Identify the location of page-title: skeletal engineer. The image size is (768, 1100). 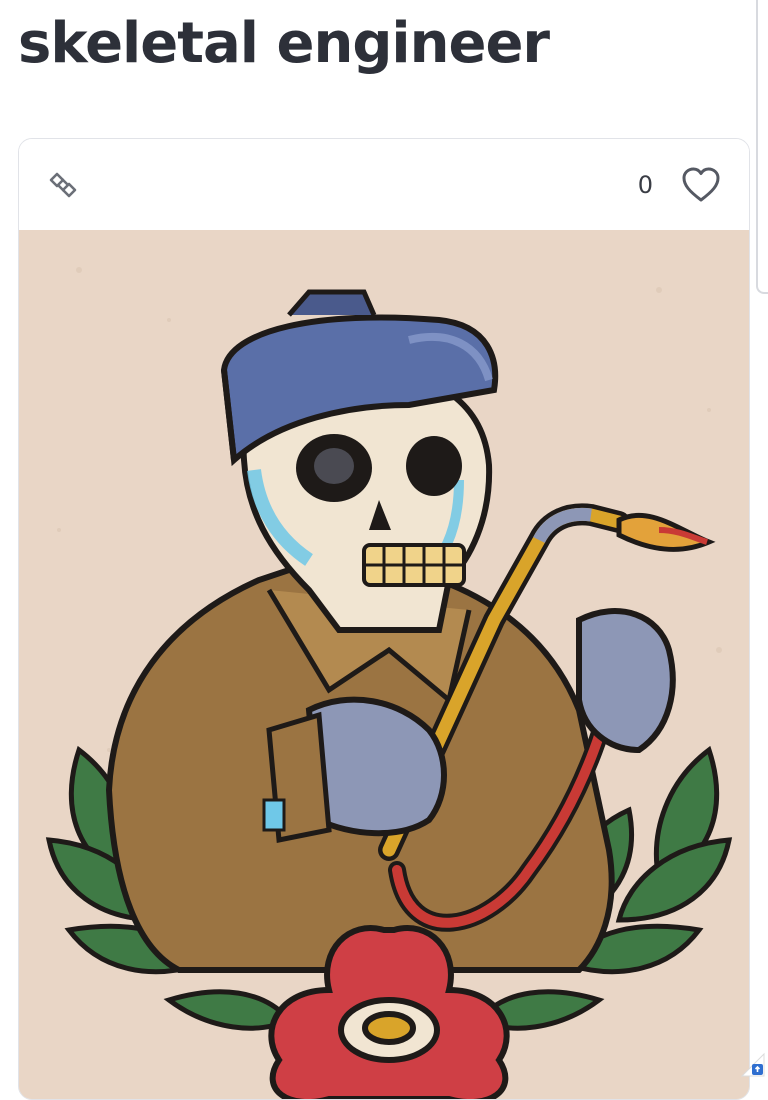
(284, 43).